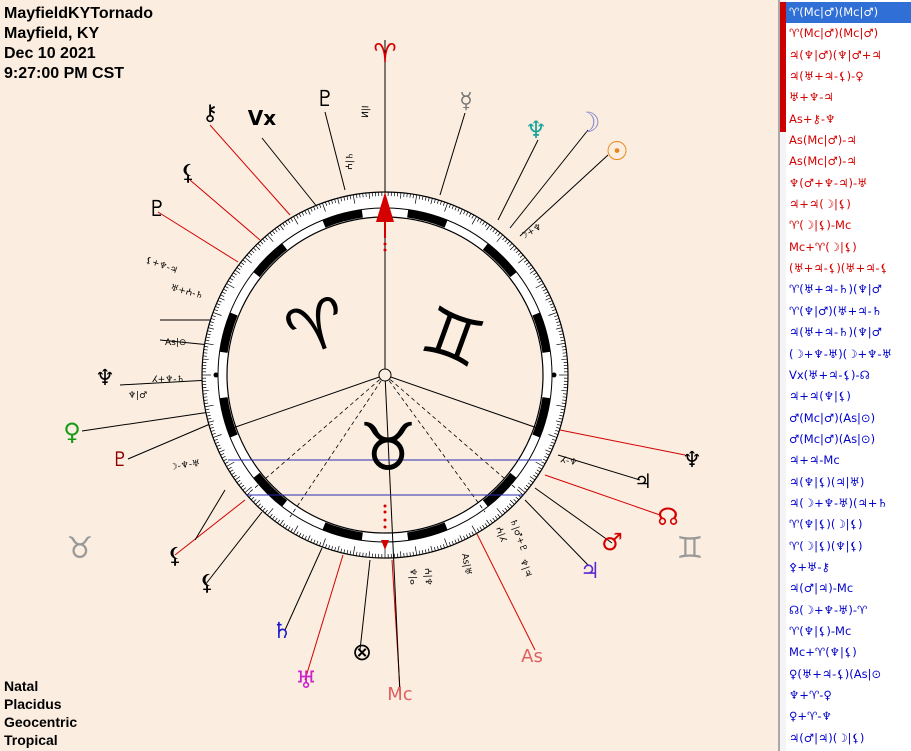 The image size is (911, 751). What do you see at coordinates (207, 583) in the screenshot?
I see `uranian-cupido-icon: ⚸` at bounding box center [207, 583].